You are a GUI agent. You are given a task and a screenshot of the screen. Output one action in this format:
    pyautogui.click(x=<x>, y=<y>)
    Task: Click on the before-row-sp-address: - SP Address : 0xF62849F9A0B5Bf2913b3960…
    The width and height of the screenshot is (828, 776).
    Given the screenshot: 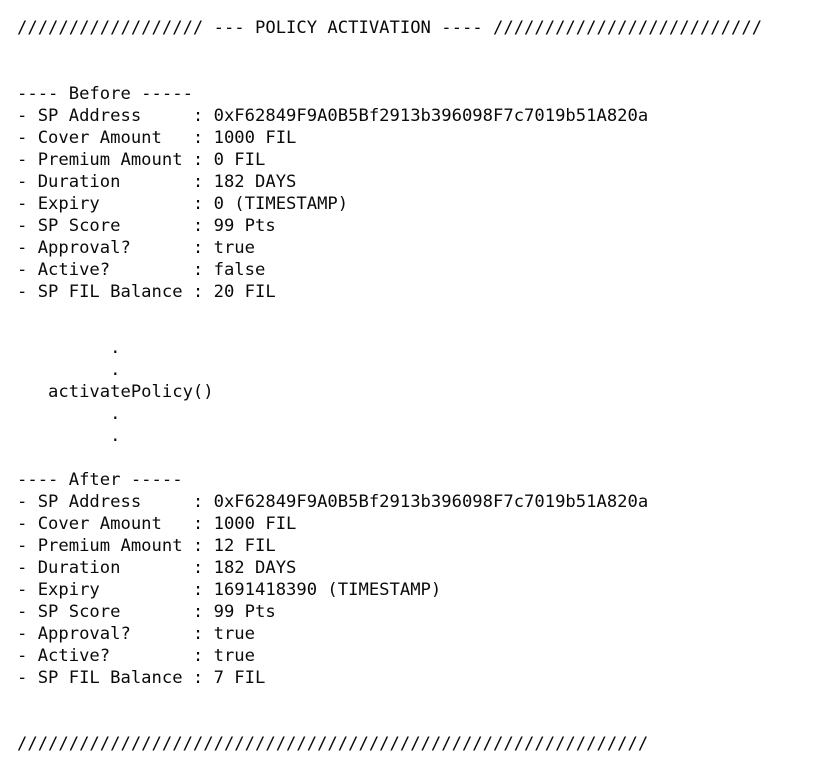 What is the action you would take?
    pyautogui.click(x=333, y=116)
    